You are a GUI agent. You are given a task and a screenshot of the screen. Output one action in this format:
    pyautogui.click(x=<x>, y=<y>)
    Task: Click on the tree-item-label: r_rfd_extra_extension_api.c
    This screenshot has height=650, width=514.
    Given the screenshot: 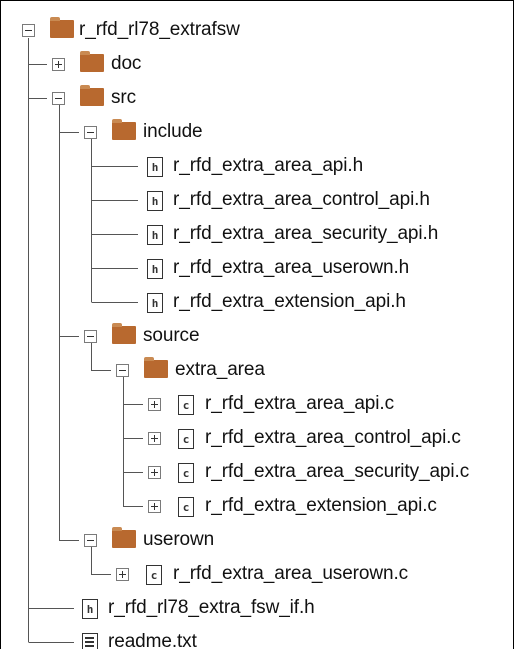 What is the action you would take?
    pyautogui.click(x=321, y=506)
    